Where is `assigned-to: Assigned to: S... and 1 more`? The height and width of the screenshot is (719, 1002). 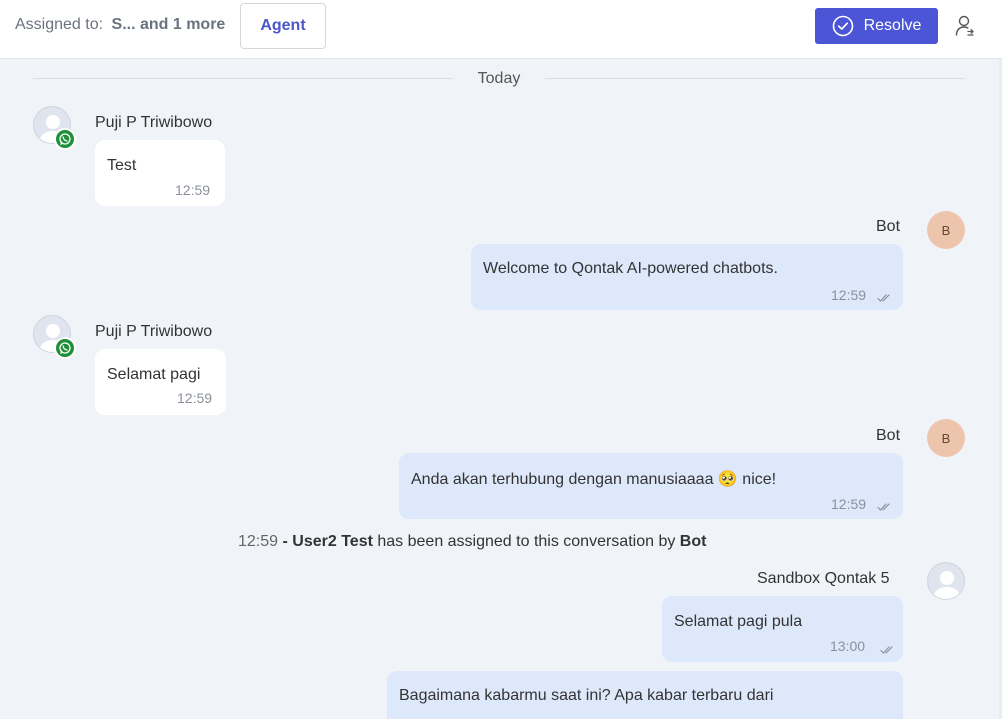 assigned-to: Assigned to: S... and 1 more is located at coordinates (120, 25).